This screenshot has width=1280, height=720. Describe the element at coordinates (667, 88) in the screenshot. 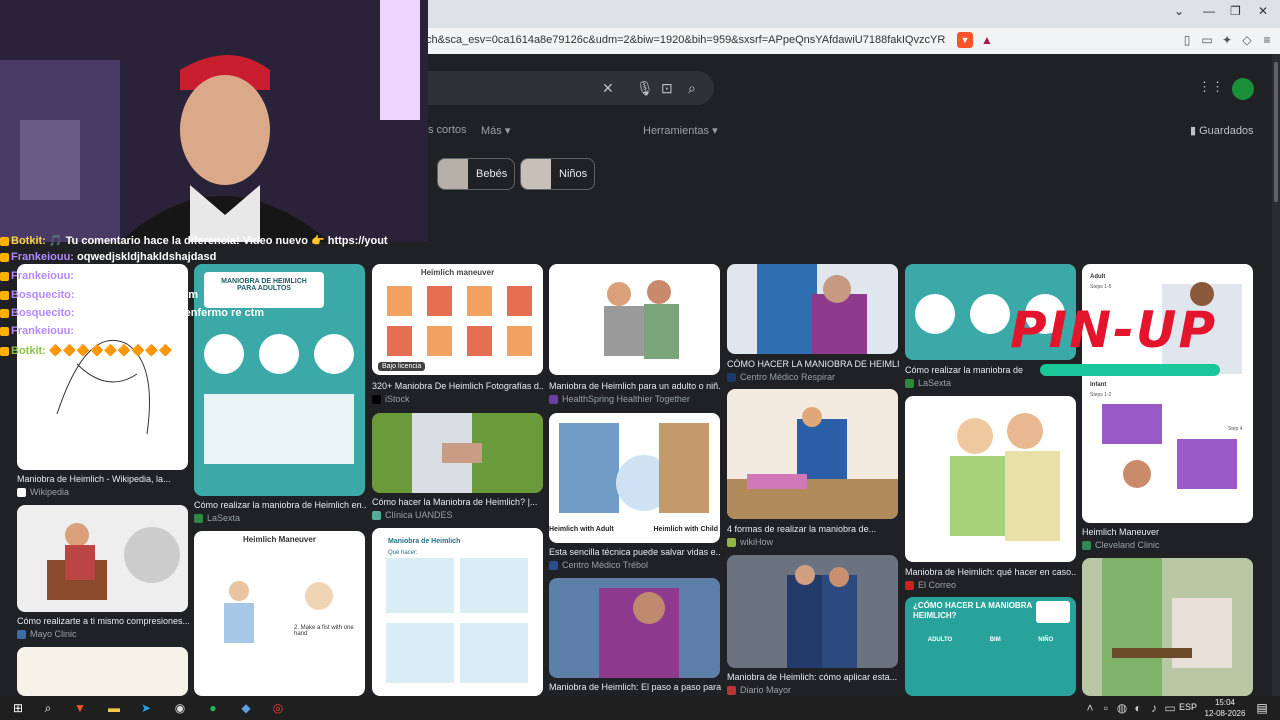

I see `lens-icon: ⊡` at that location.